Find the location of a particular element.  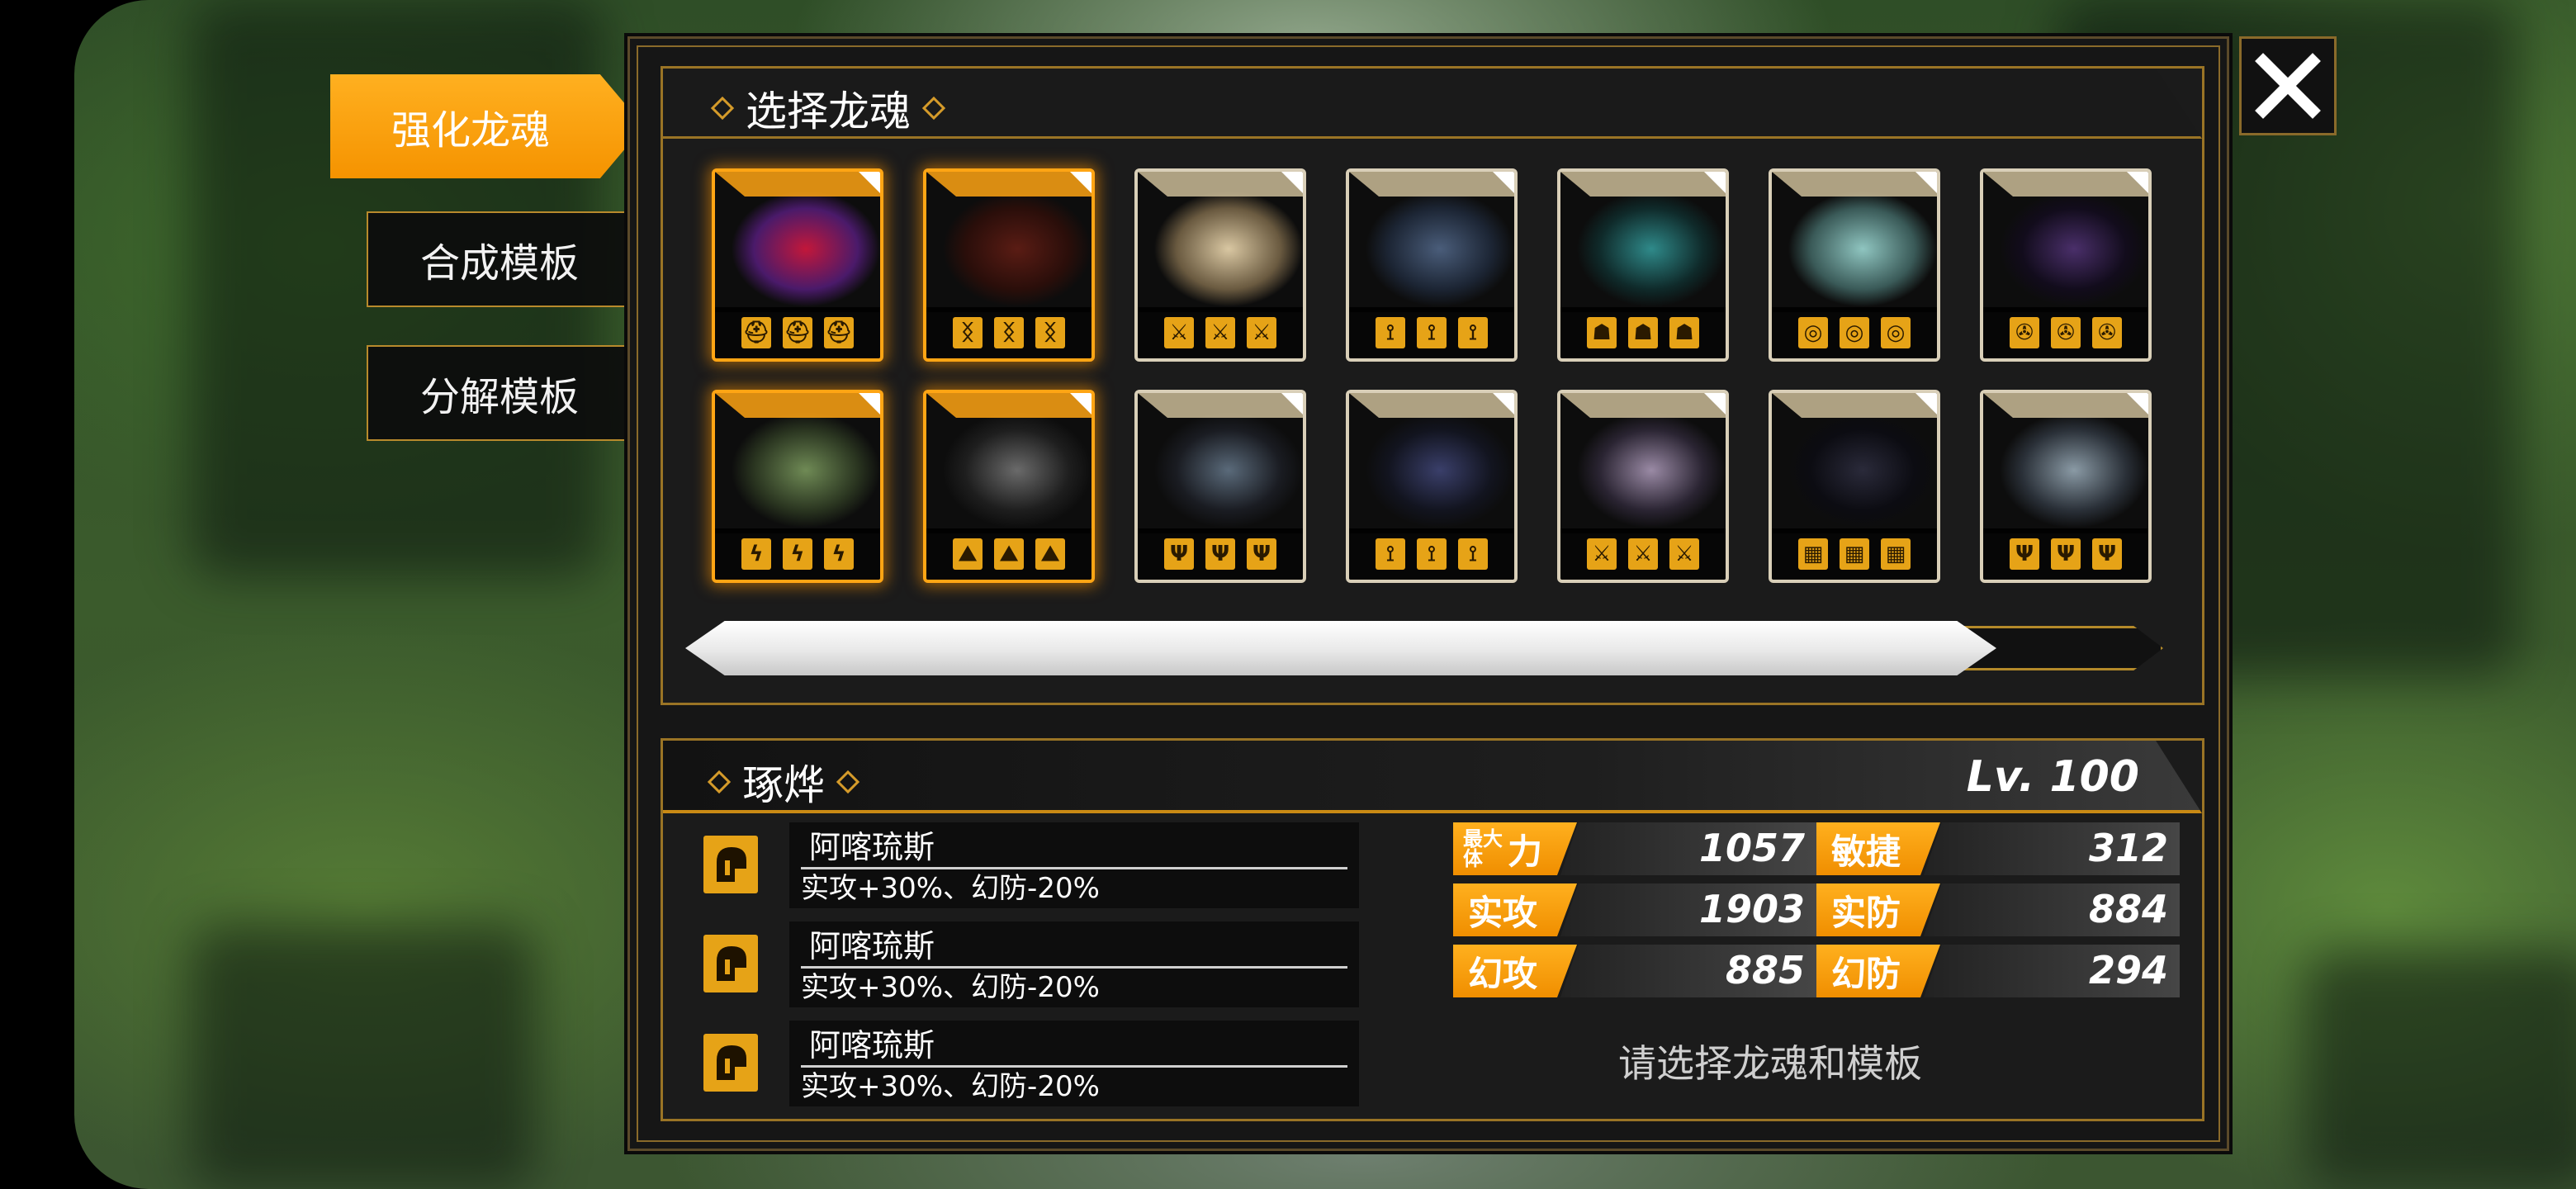

stat-value: 294 is located at coordinates (2128, 970).